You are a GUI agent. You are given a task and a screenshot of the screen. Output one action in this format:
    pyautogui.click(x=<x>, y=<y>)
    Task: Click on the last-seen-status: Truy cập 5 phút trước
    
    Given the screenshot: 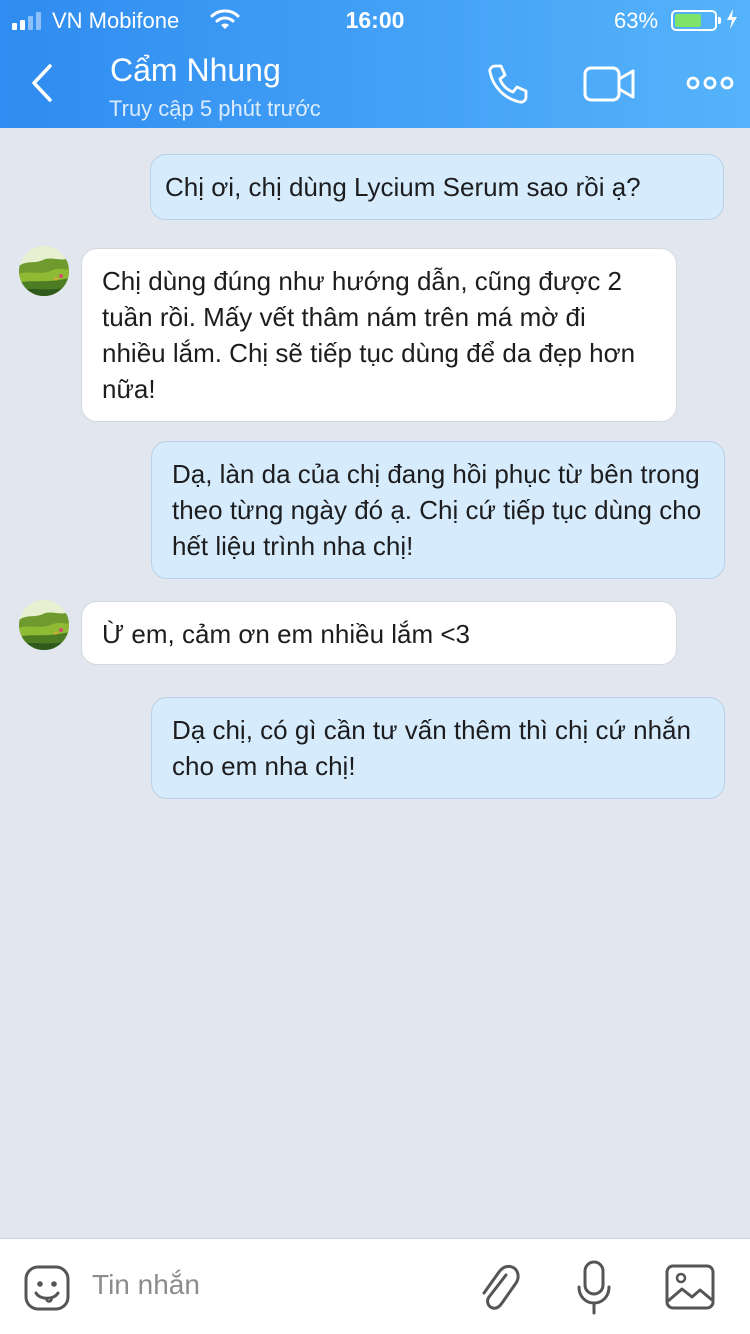 What is the action you would take?
    pyautogui.click(x=215, y=108)
    